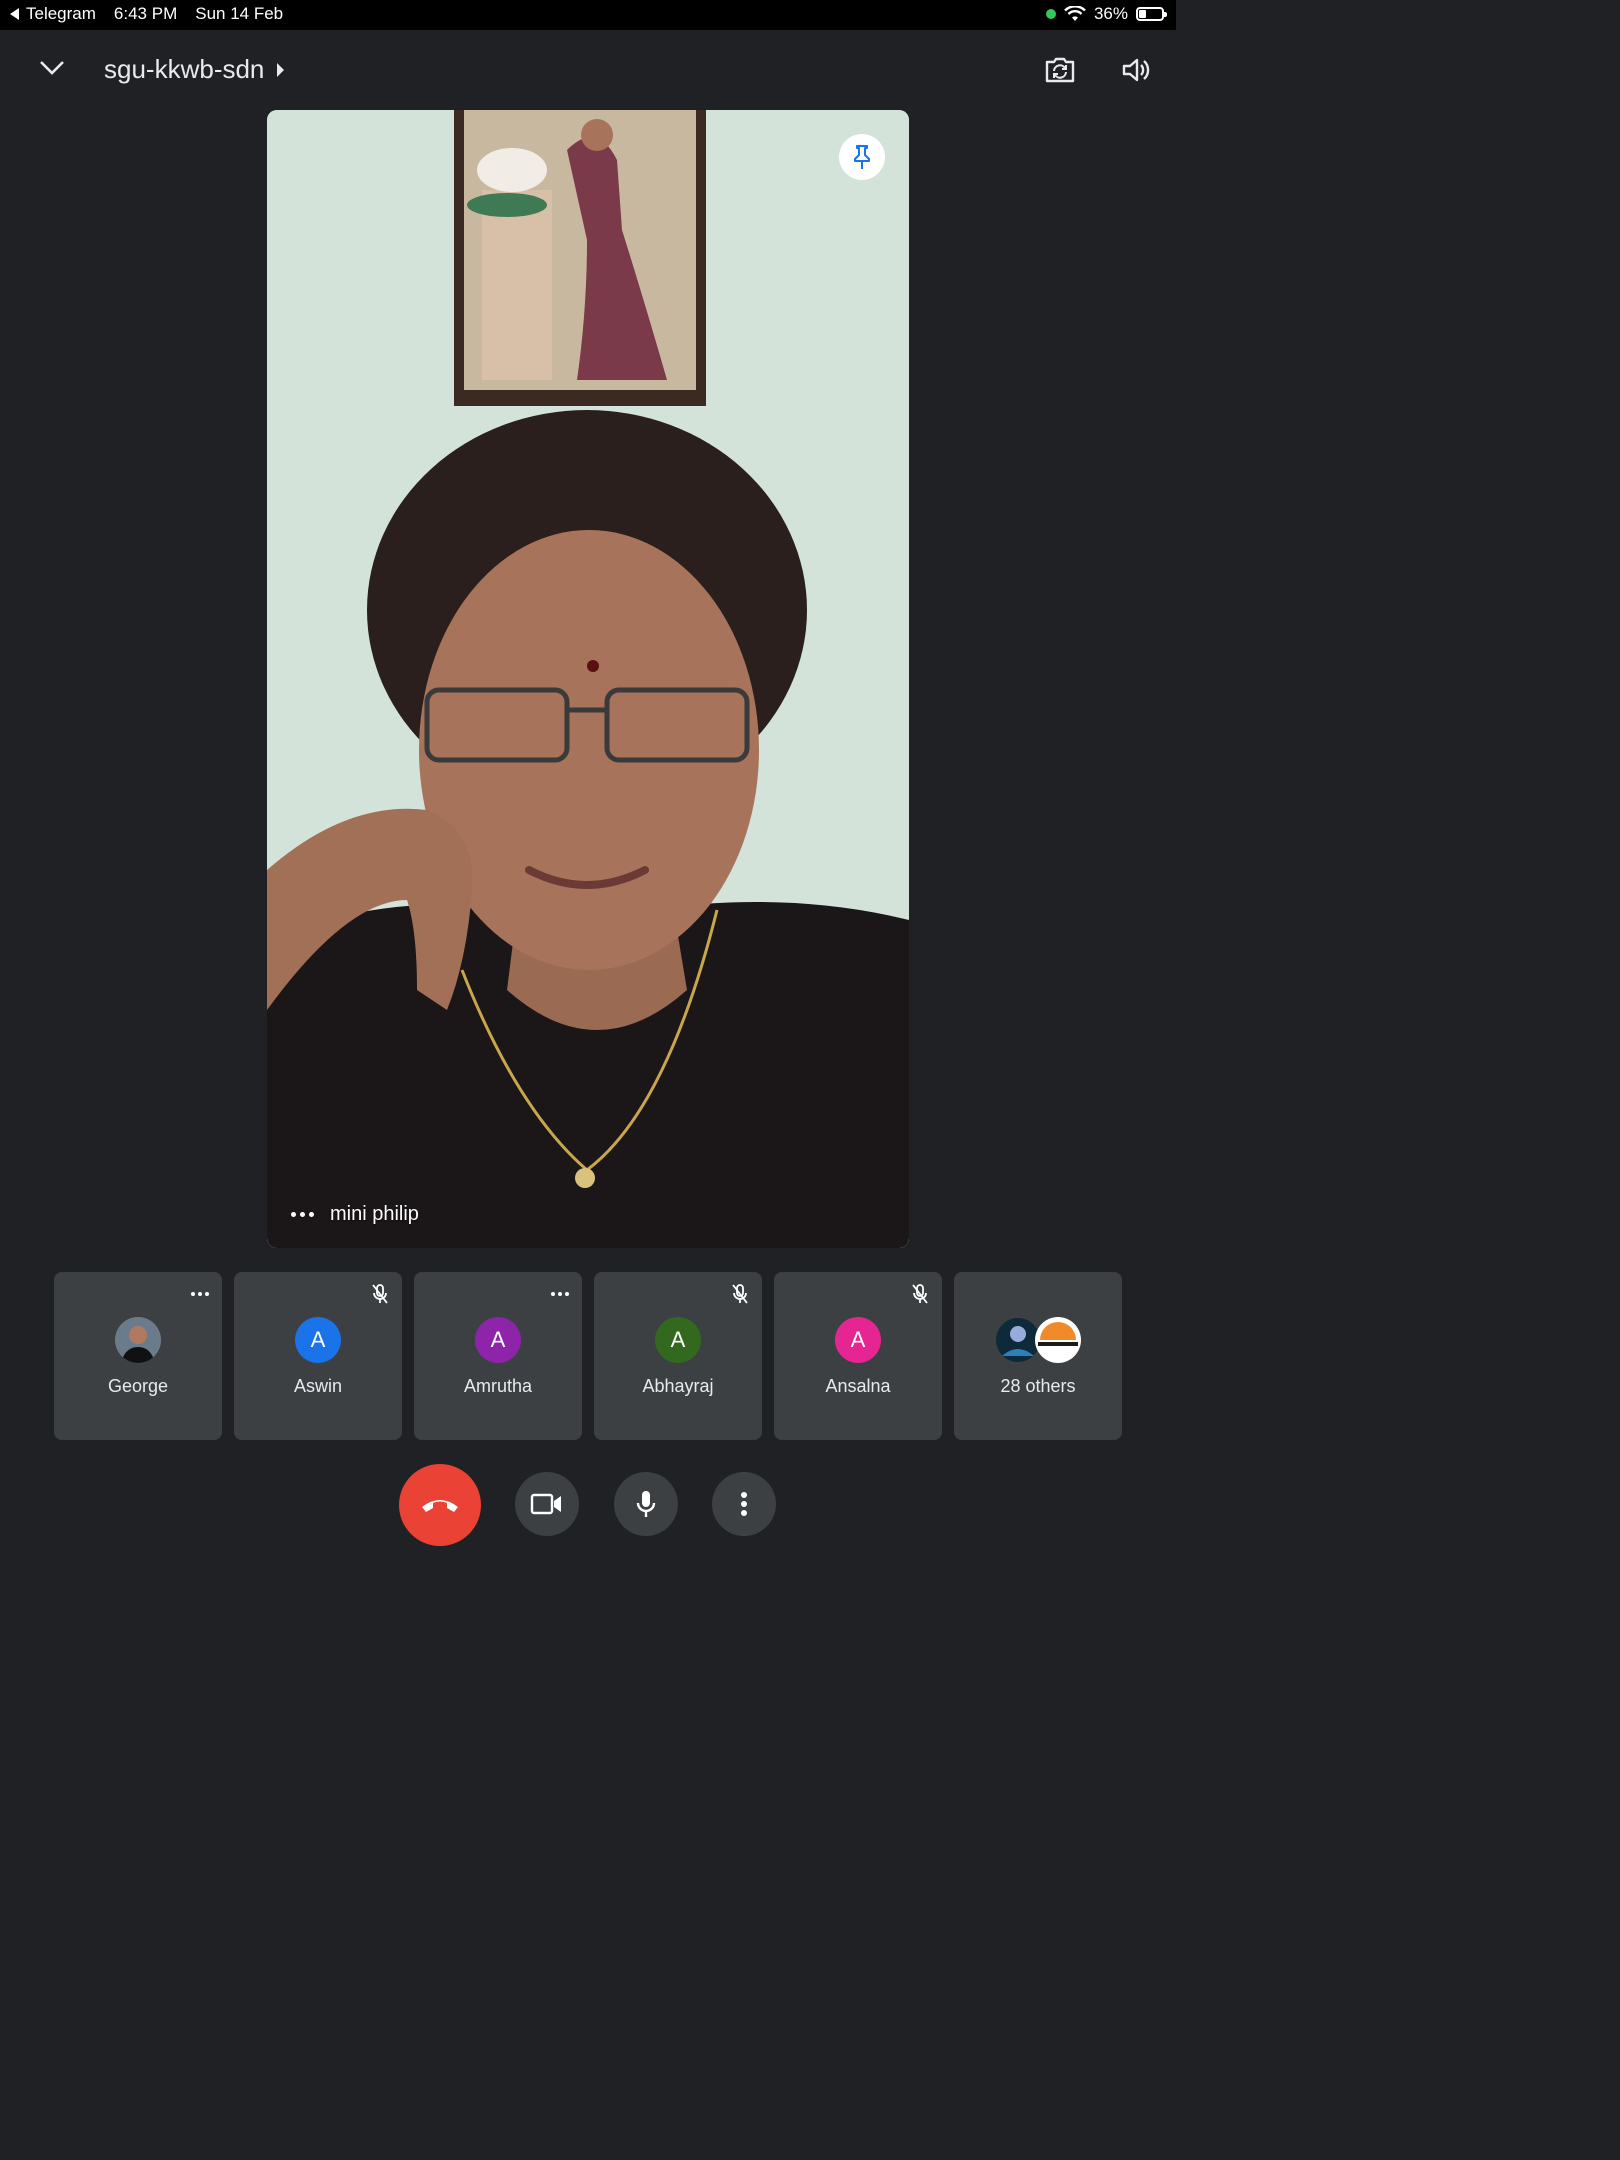 The width and height of the screenshot is (1620, 2160). What do you see at coordinates (1075, 13) in the screenshot?
I see `wifi-icon` at bounding box center [1075, 13].